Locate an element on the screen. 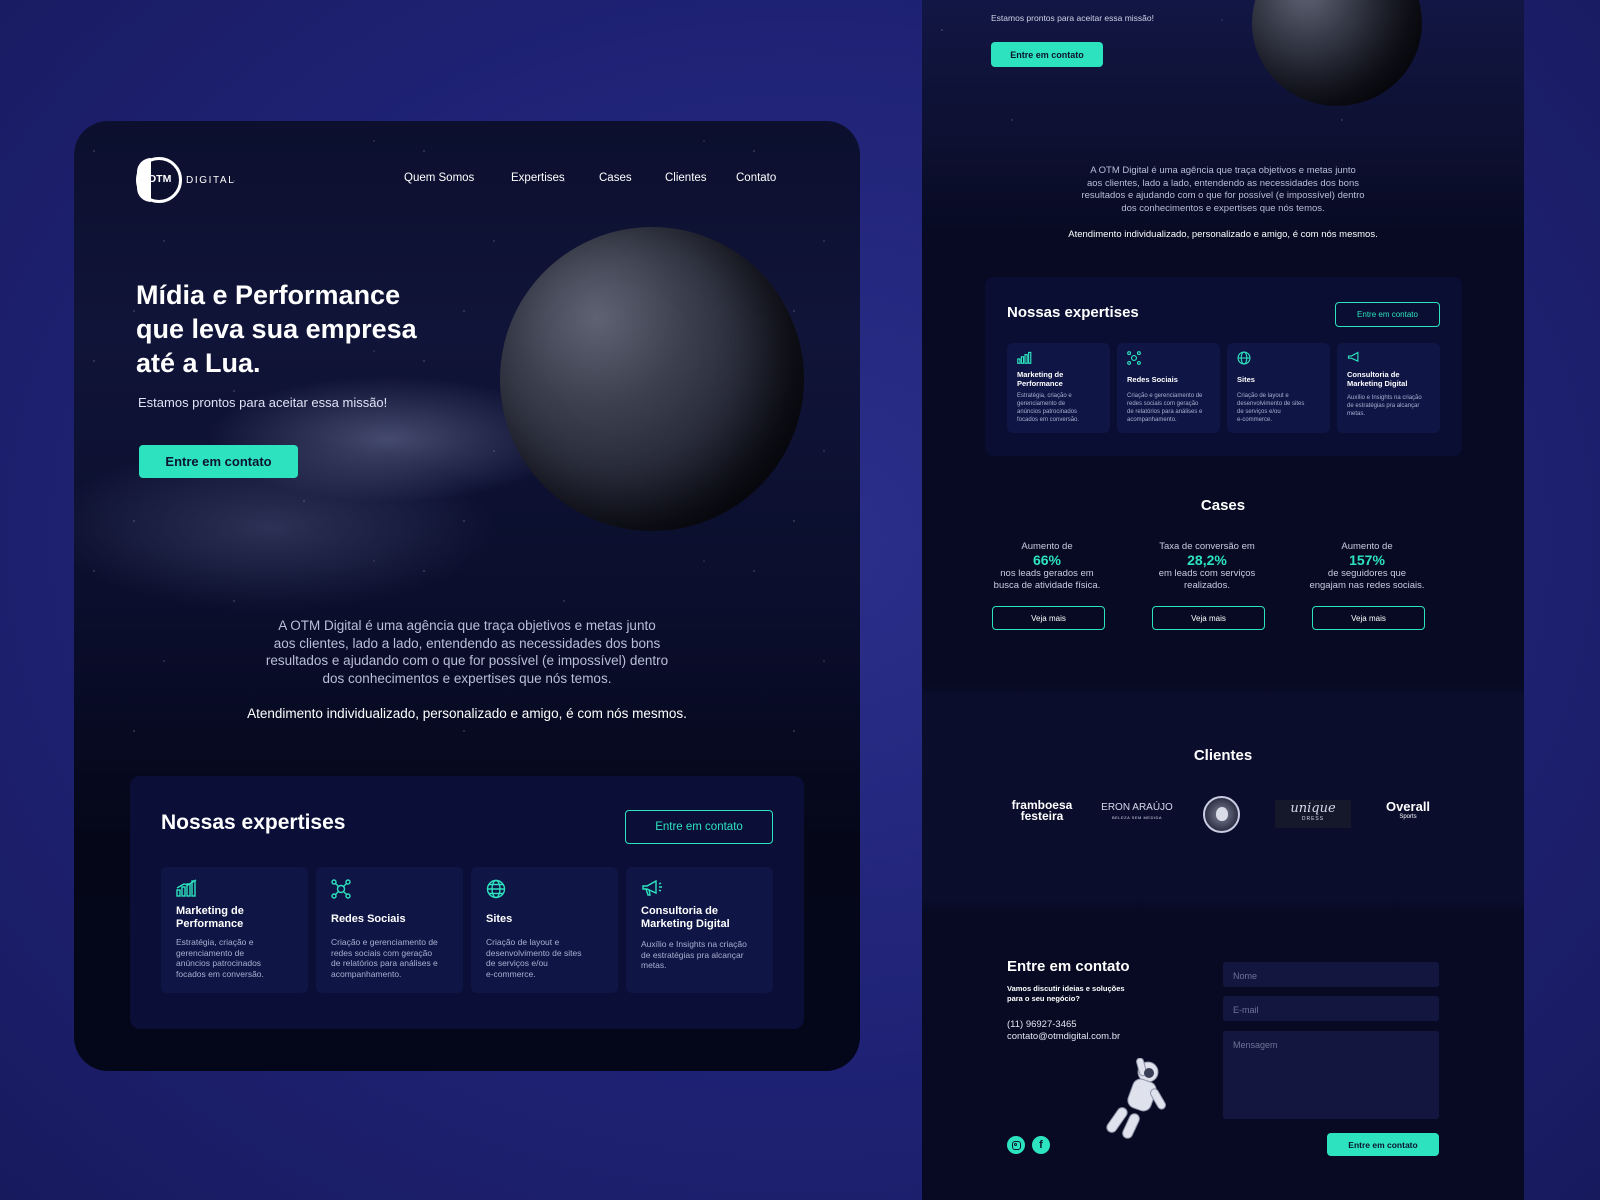  client-badge-figure is located at coordinates (1222, 814).